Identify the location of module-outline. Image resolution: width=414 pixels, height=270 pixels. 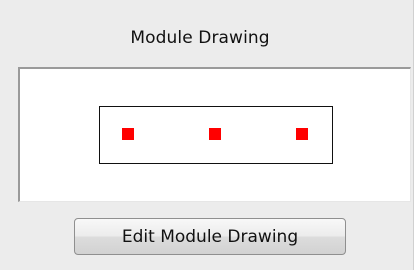
(216, 135).